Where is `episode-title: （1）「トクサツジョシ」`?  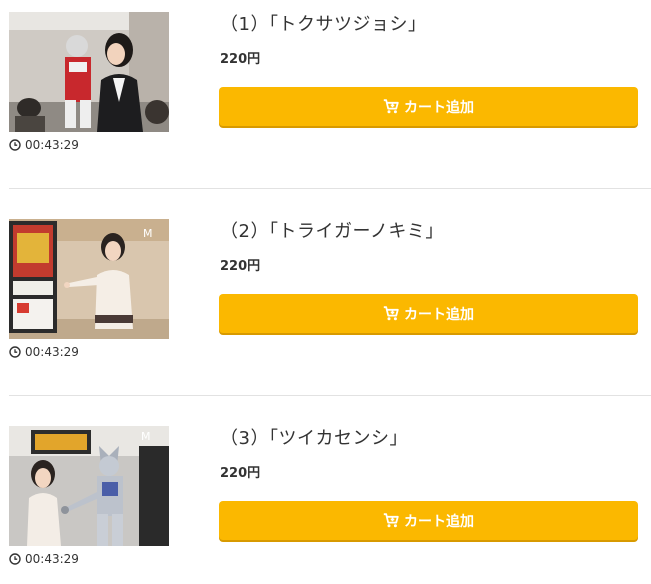 episode-title: （1）「トクサツジョシ」 is located at coordinates (323, 24).